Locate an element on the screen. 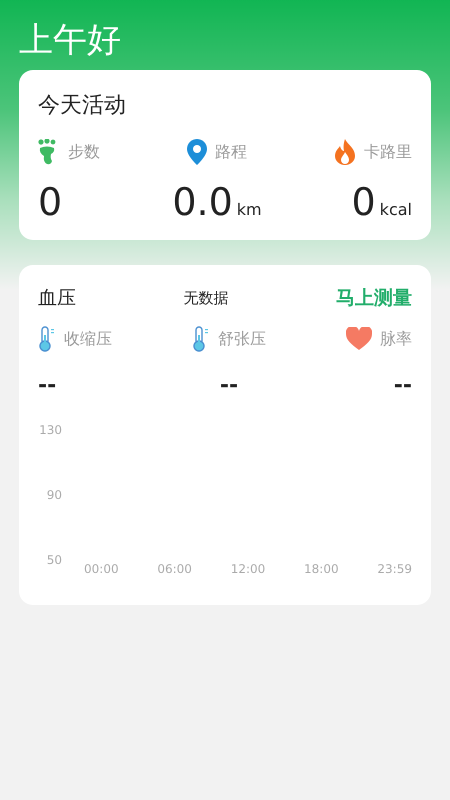  x-axis-label: 00:00 is located at coordinates (101, 569).